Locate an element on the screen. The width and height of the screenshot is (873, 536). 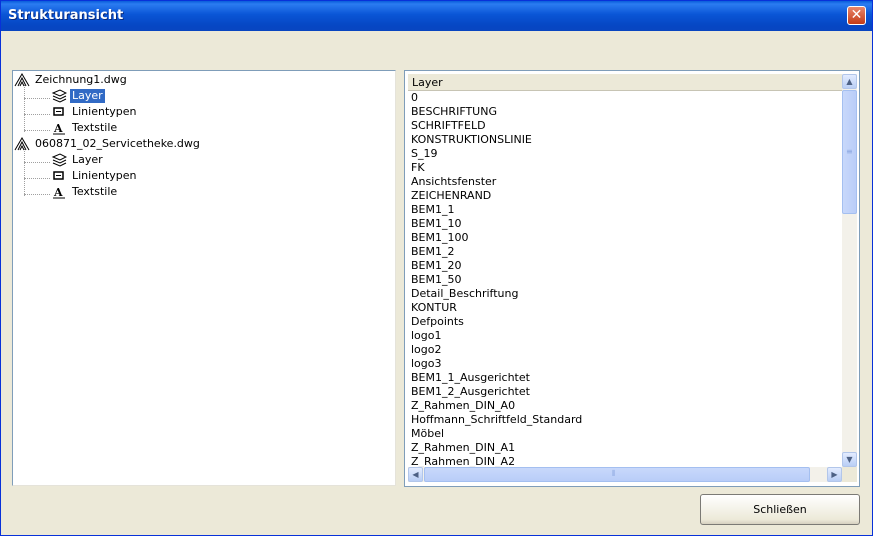
list-item: Möbel is located at coordinates (625, 434).